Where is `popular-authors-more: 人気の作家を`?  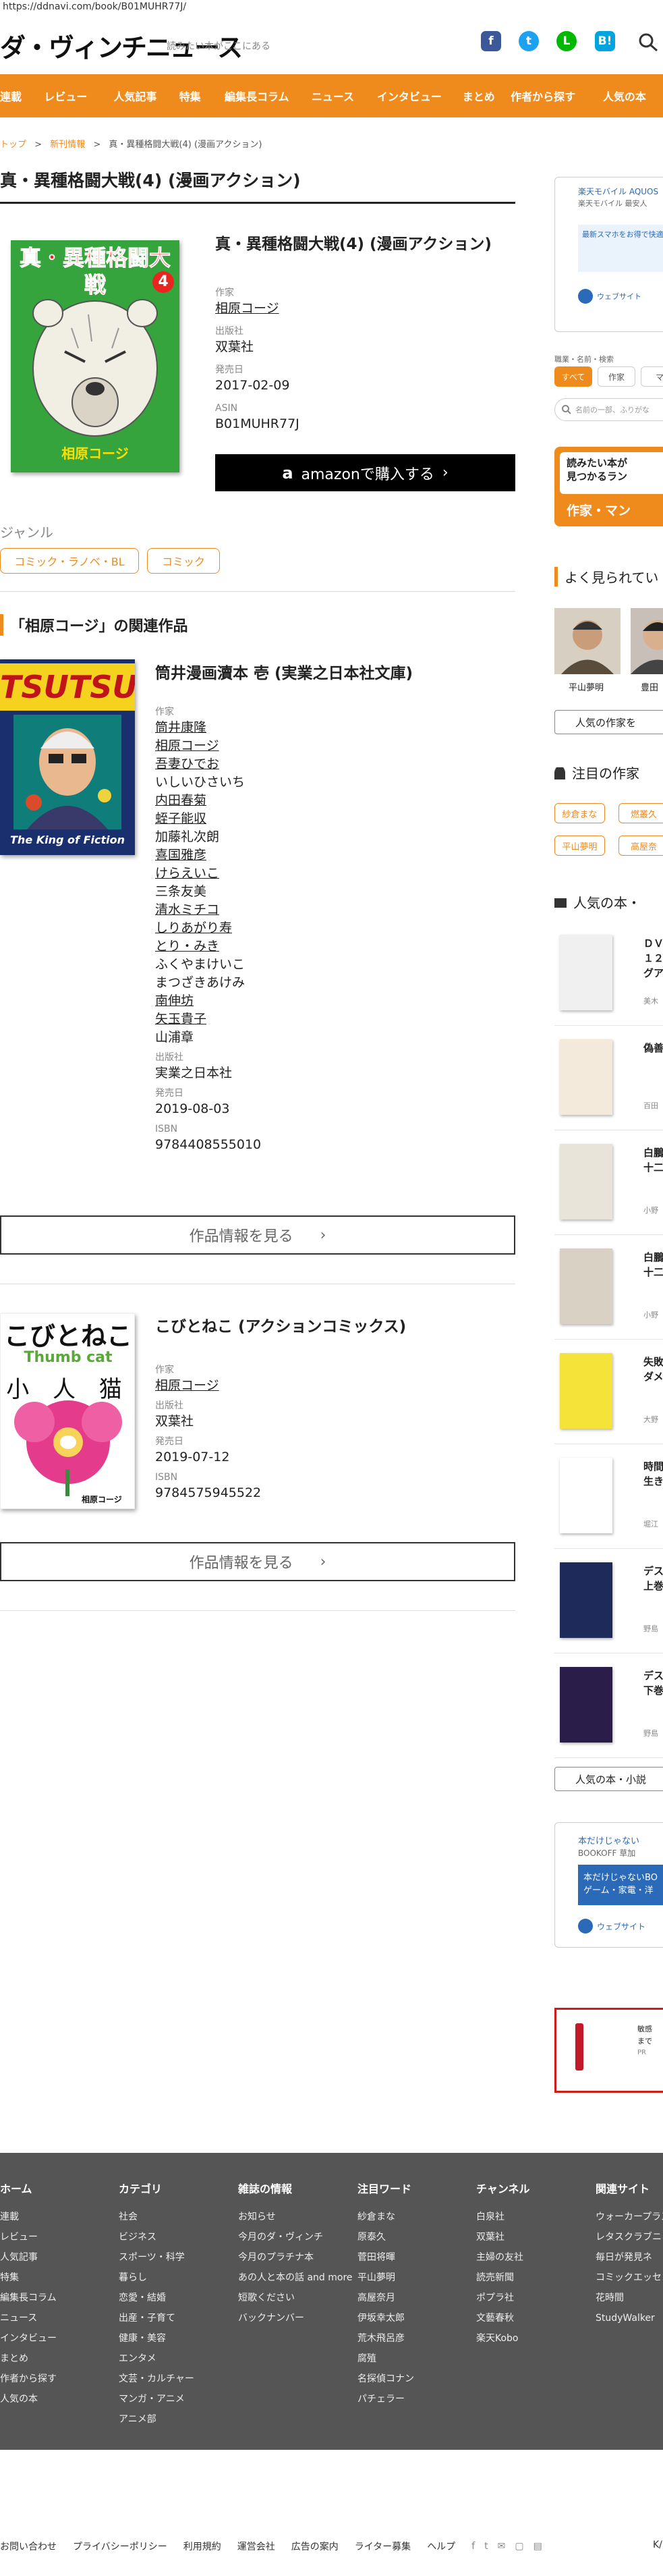 popular-authors-more: 人気の作家を is located at coordinates (608, 722).